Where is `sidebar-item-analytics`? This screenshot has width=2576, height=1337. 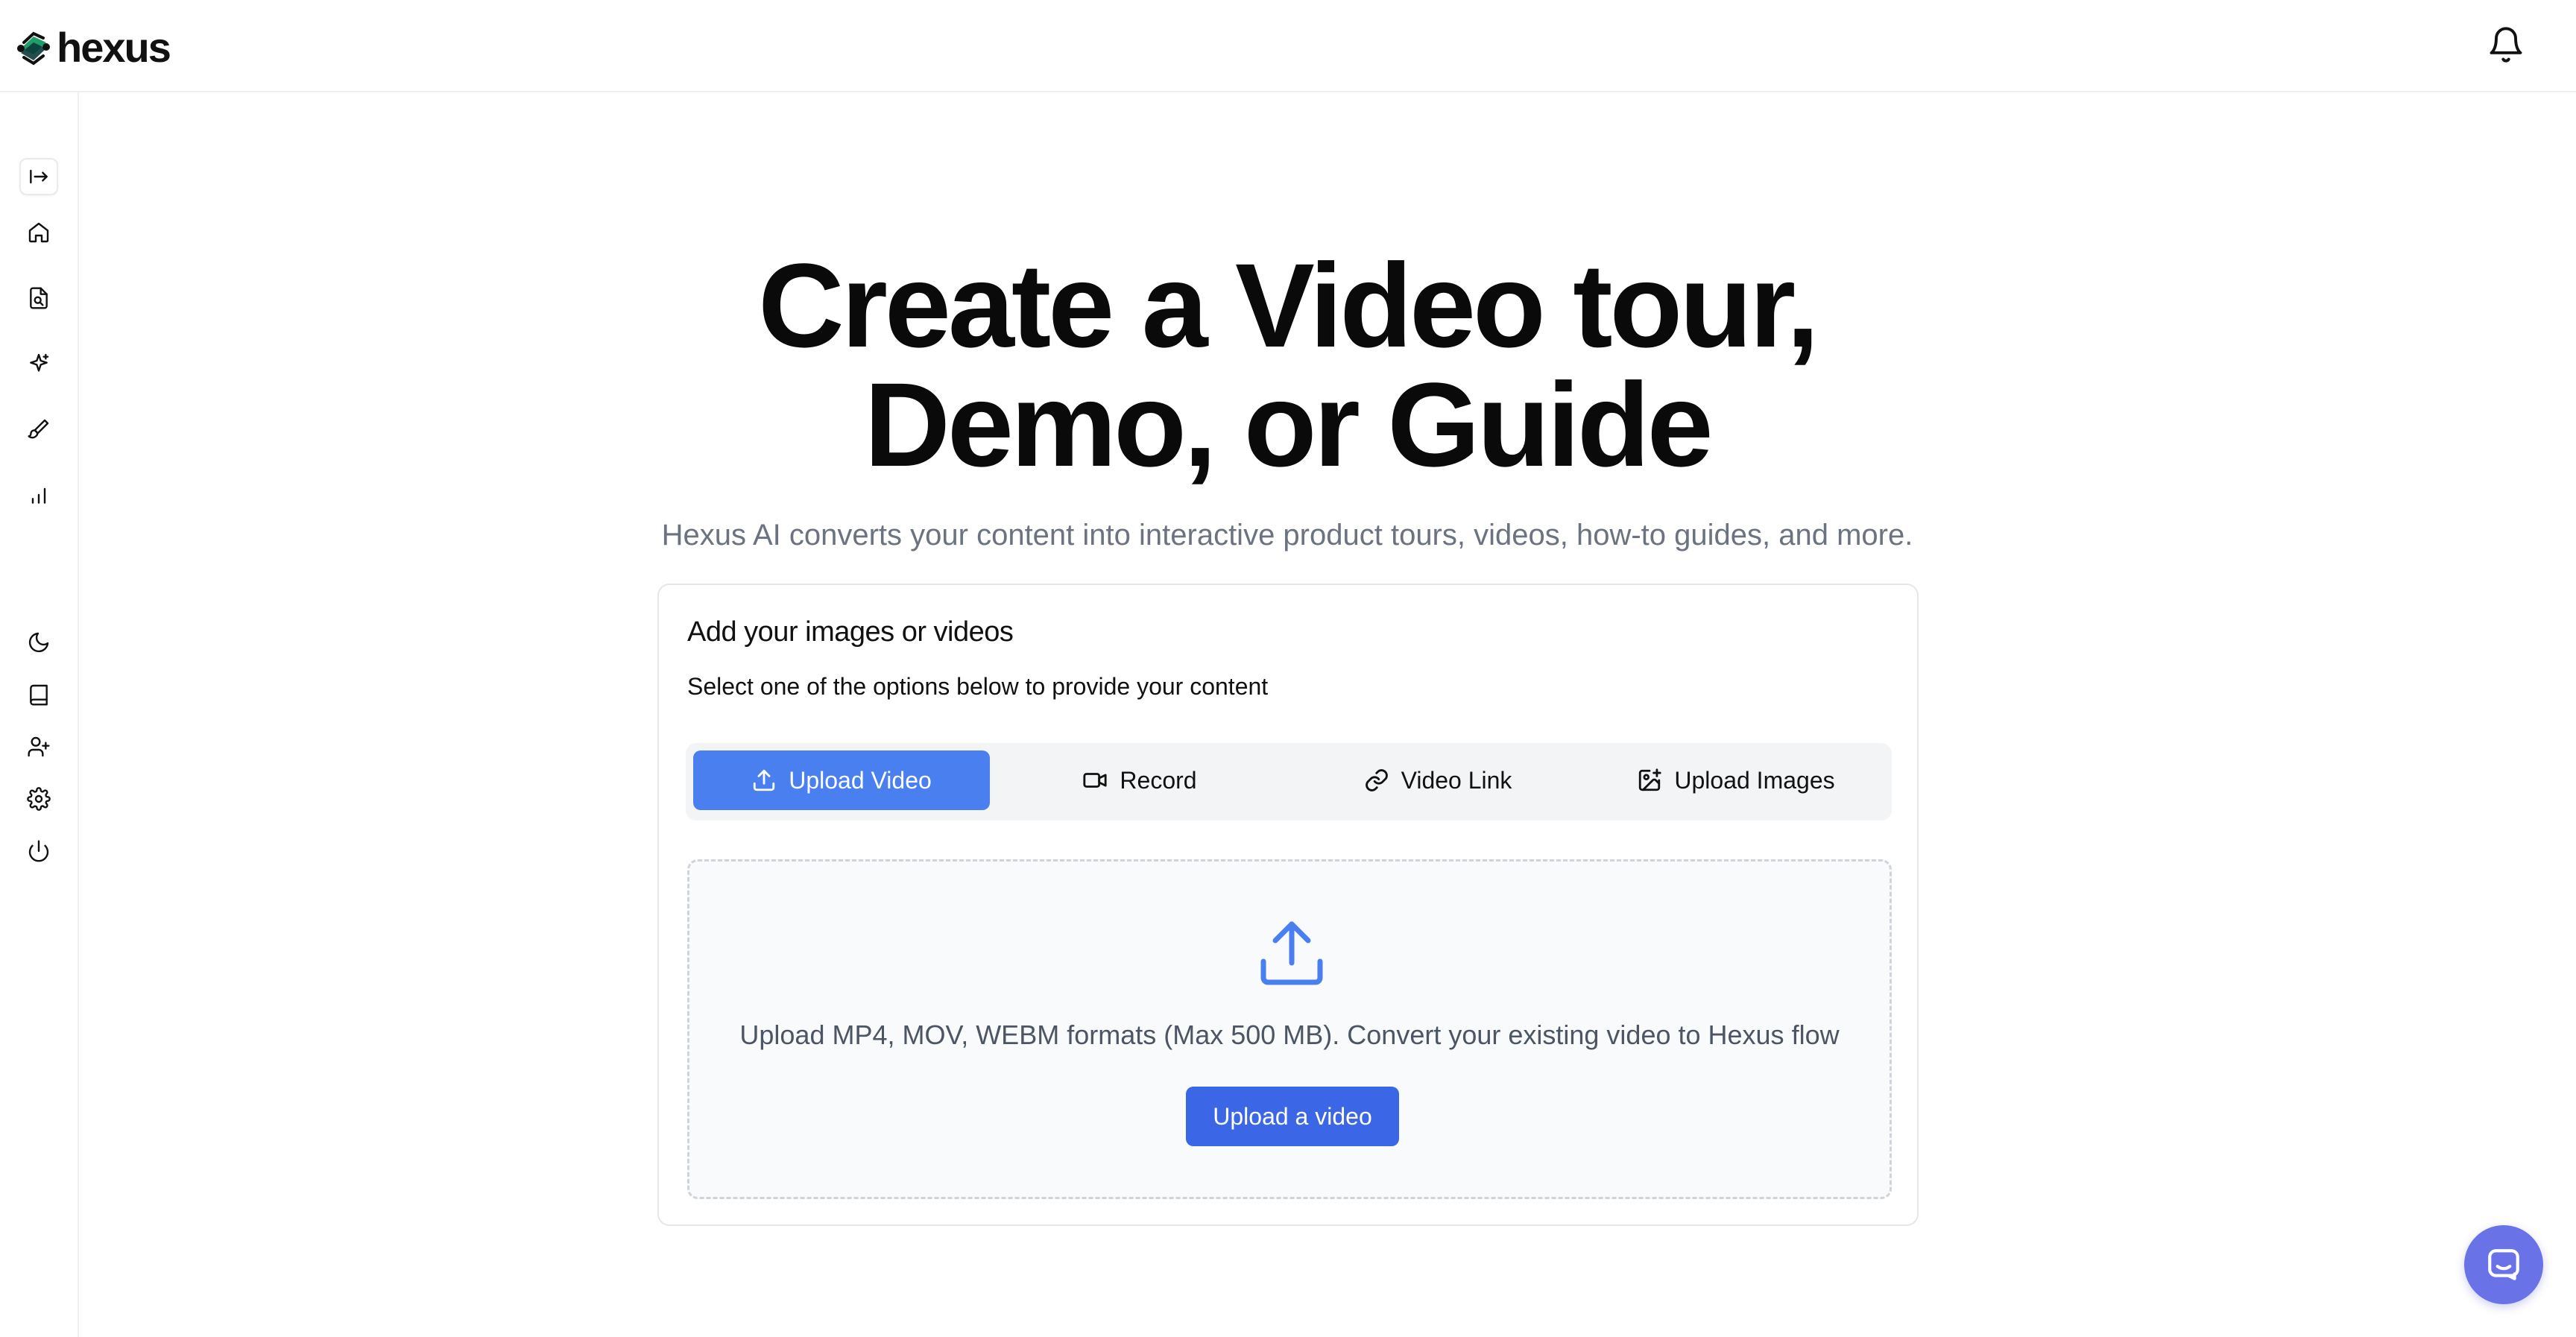
sidebar-item-analytics is located at coordinates (38, 495).